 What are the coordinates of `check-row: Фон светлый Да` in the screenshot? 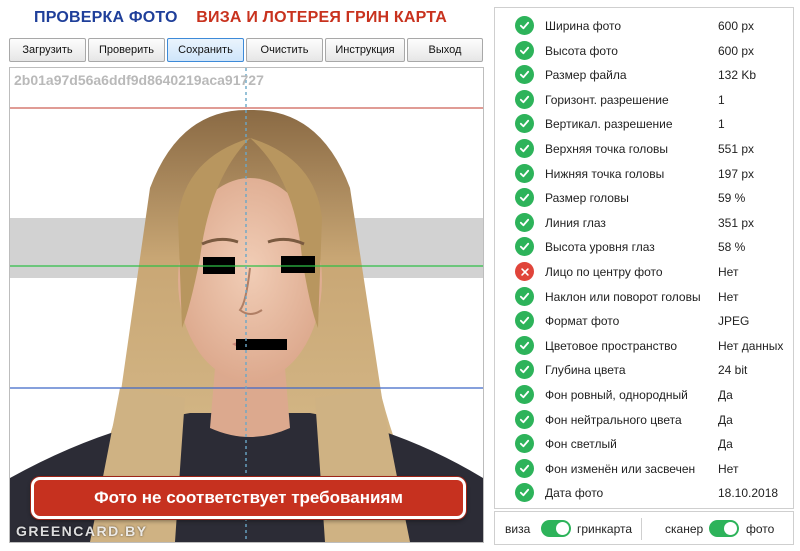 It's located at (644, 443).